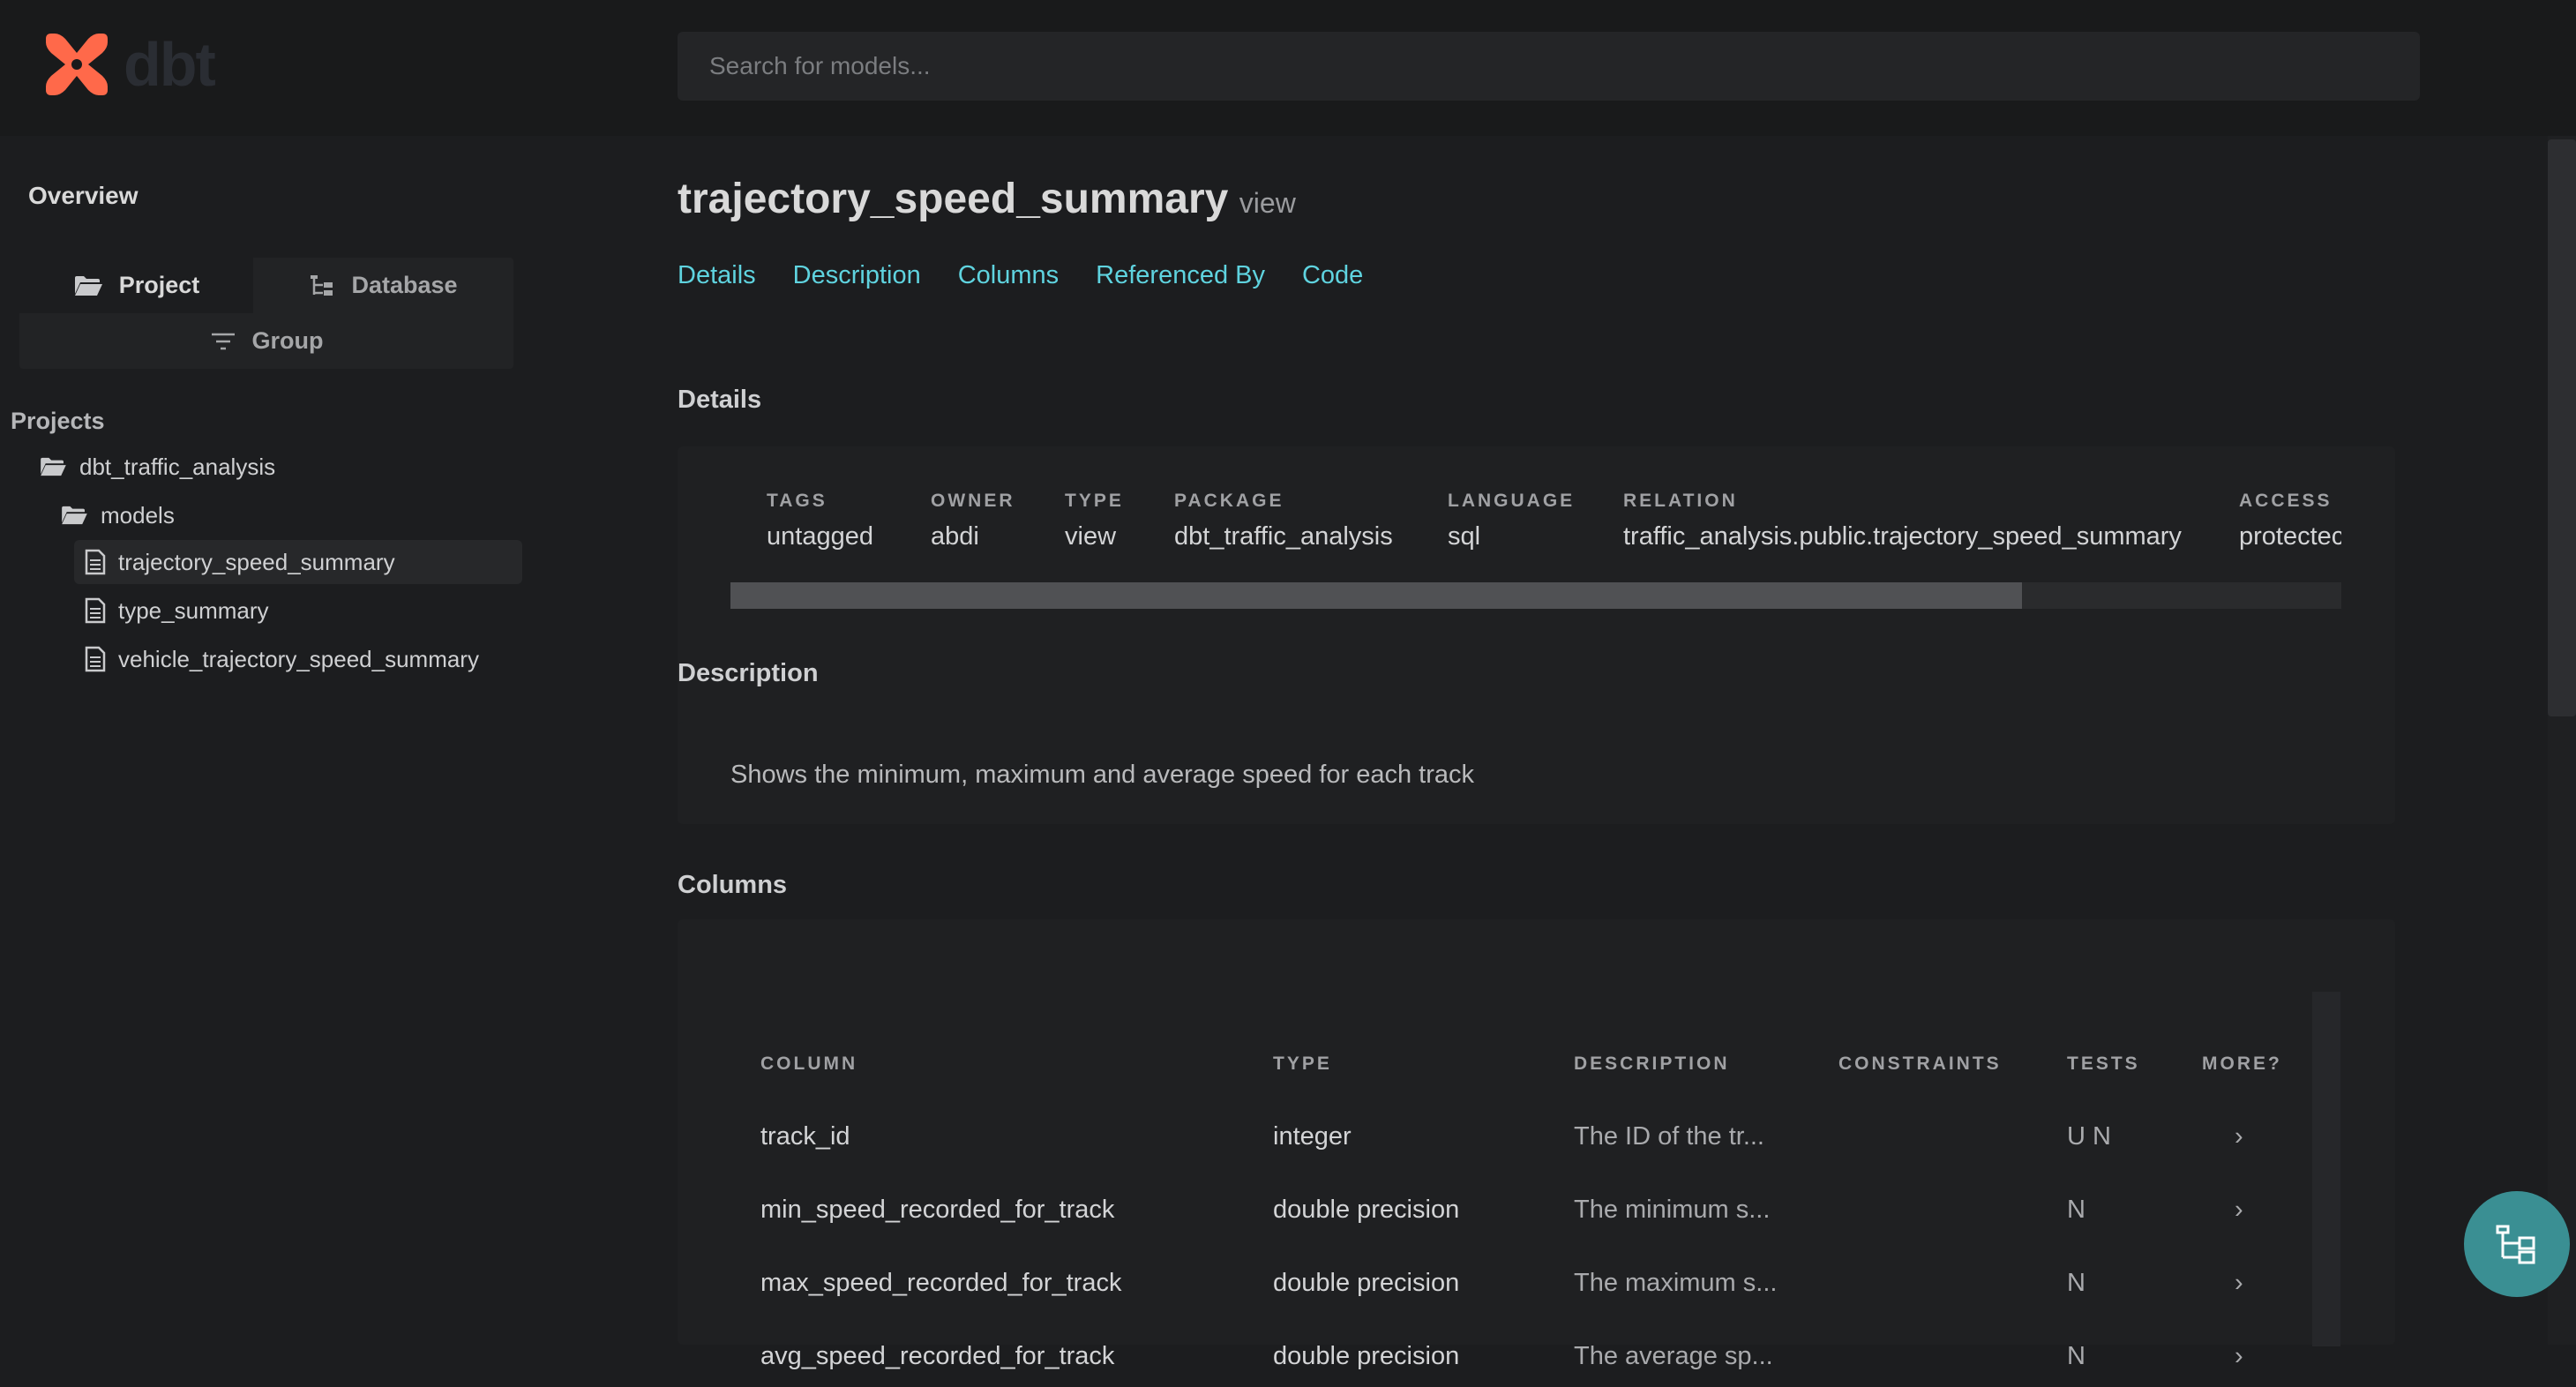 Image resolution: width=2576 pixels, height=1387 pixels. Describe the element at coordinates (973, 521) in the screenshot. I see `field-owner: OWNER abdi` at that location.